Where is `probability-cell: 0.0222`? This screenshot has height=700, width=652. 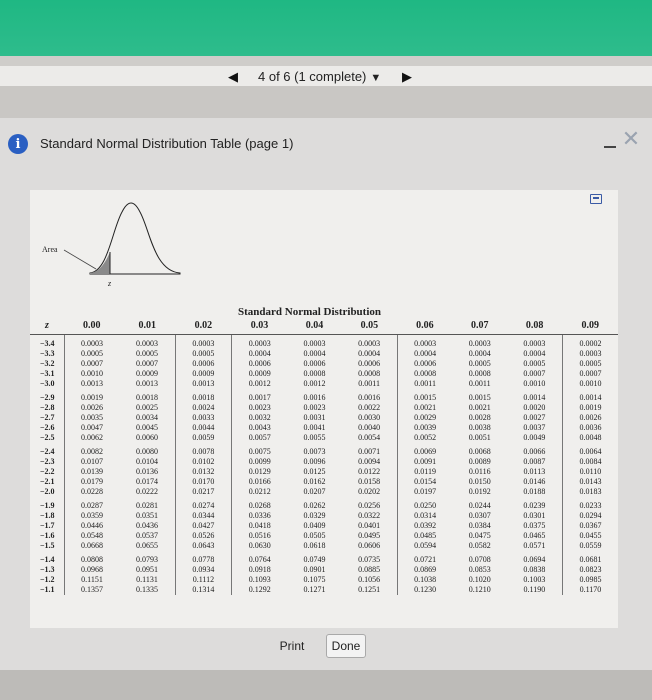
probability-cell: 0.0222 is located at coordinates (147, 491).